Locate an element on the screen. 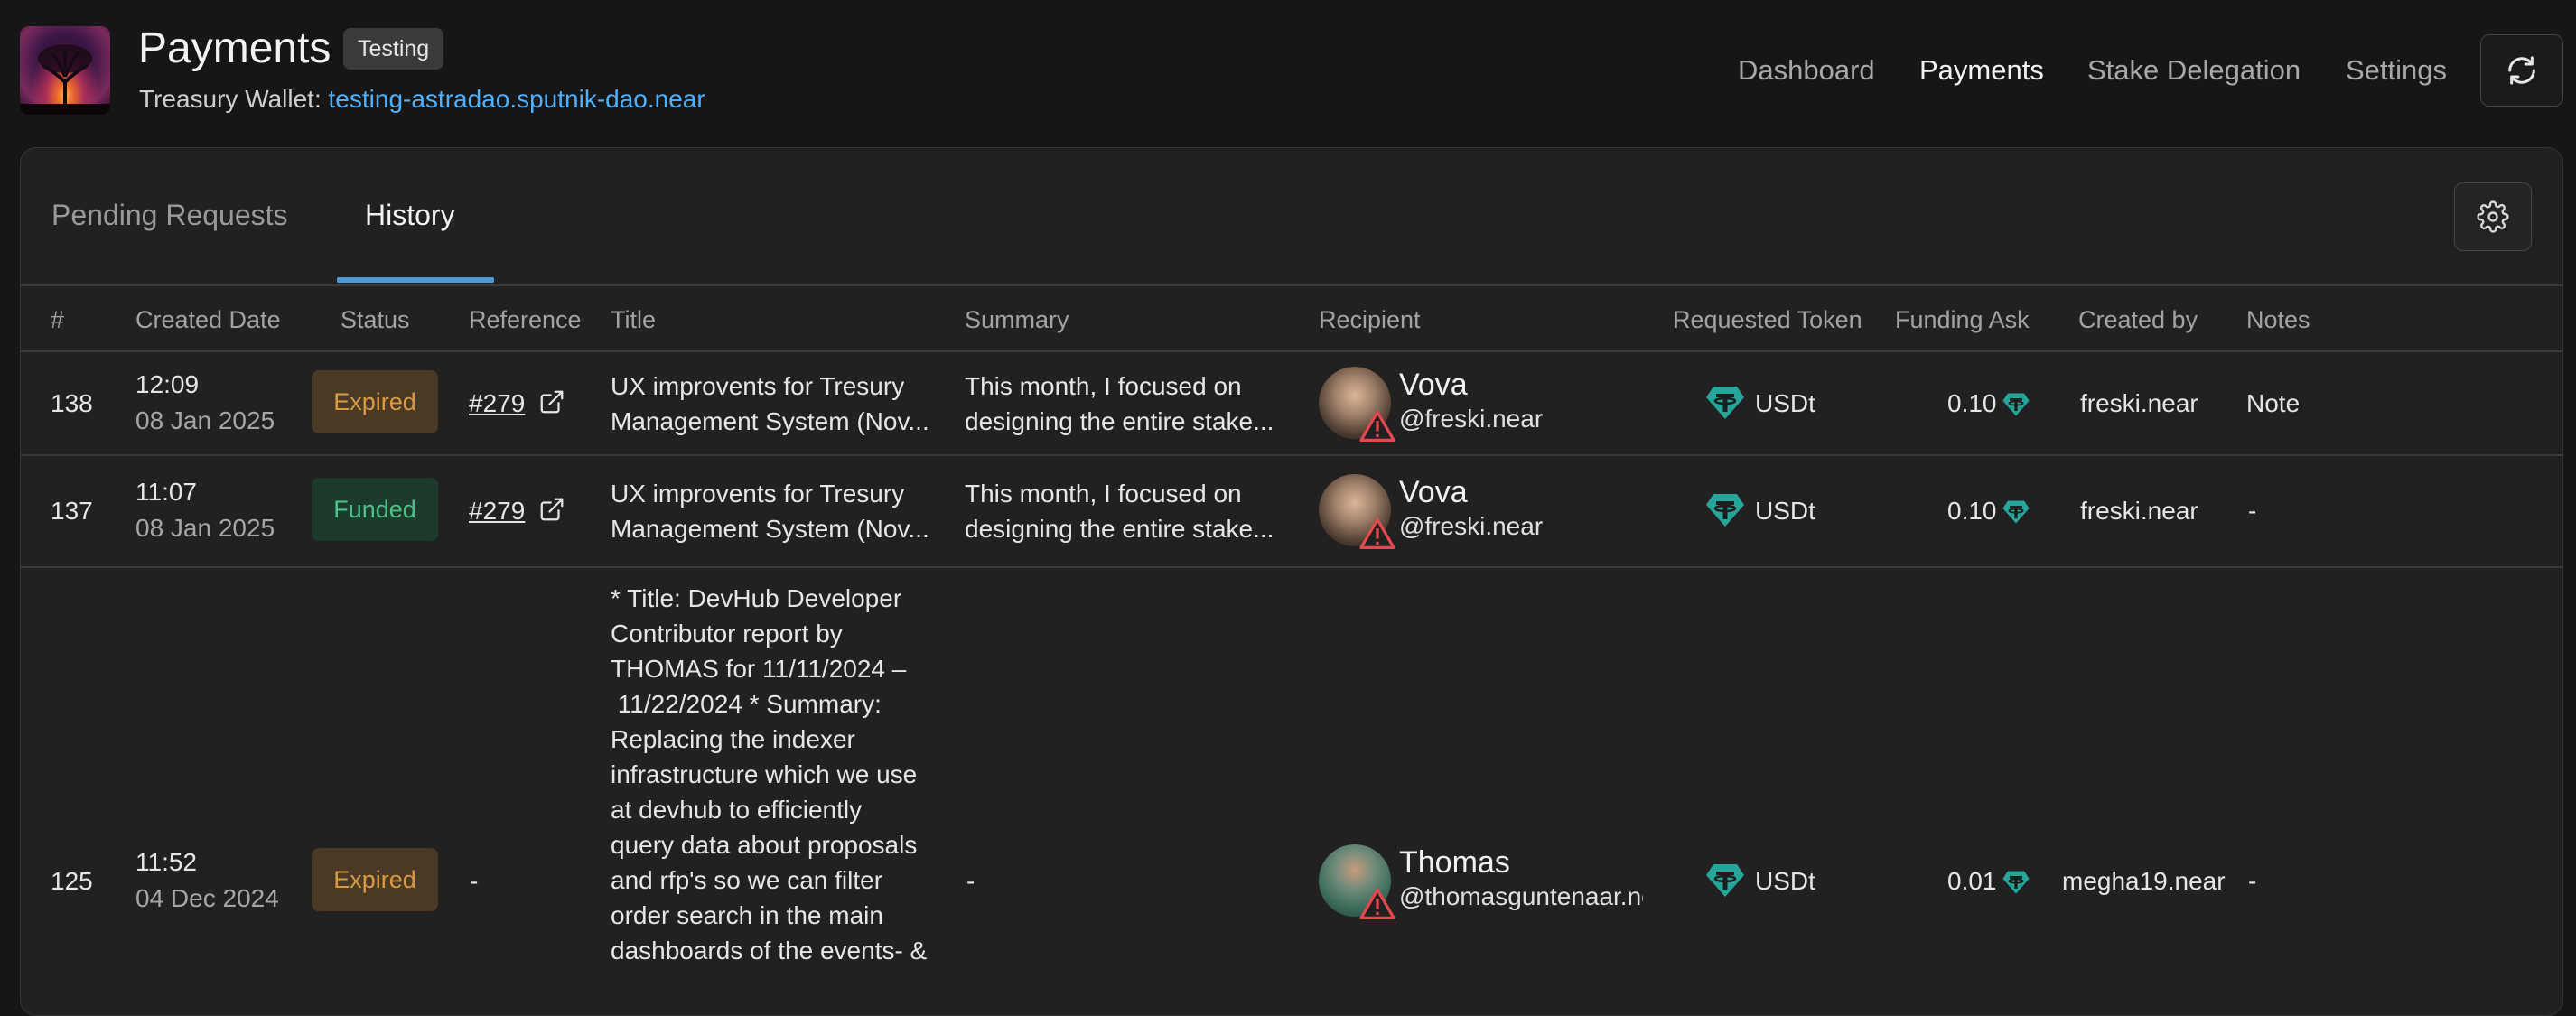 This screenshot has width=2576, height=1016. funding-amount: 0.01 is located at coordinates (1972, 881).